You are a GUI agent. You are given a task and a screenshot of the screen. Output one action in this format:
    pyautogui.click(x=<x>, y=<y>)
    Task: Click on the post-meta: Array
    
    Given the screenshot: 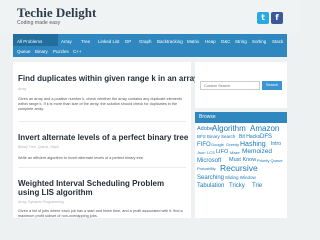 What is the action you would take?
    pyautogui.click(x=22, y=89)
    